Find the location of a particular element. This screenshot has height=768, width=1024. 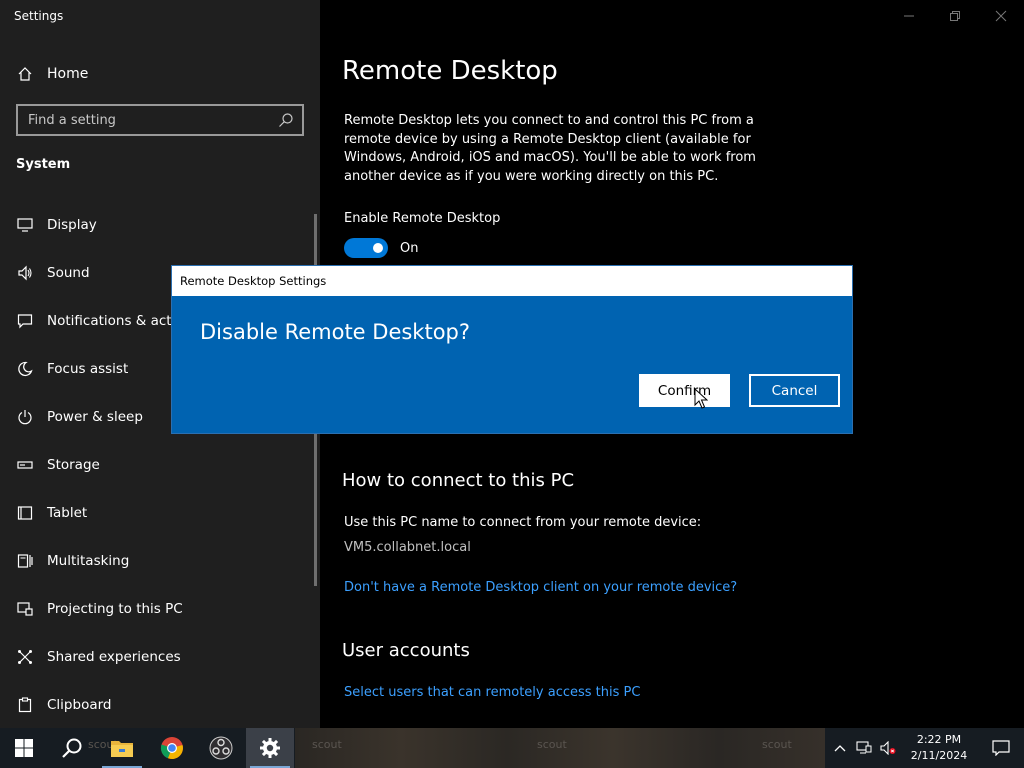

tablet-icon is located at coordinates (25, 513).